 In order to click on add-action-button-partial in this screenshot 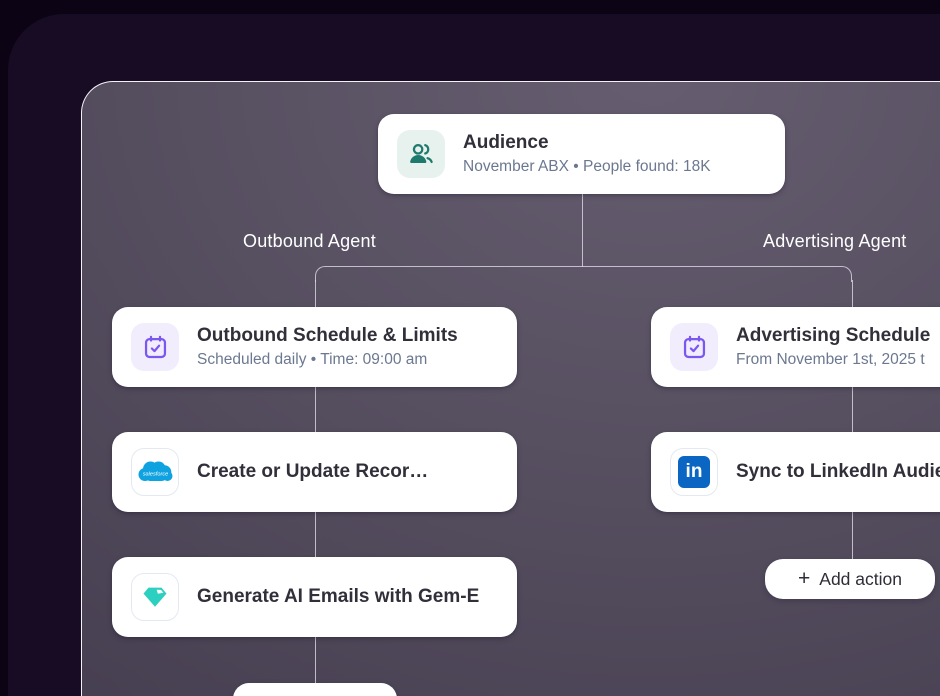, I will do `click(315, 689)`.